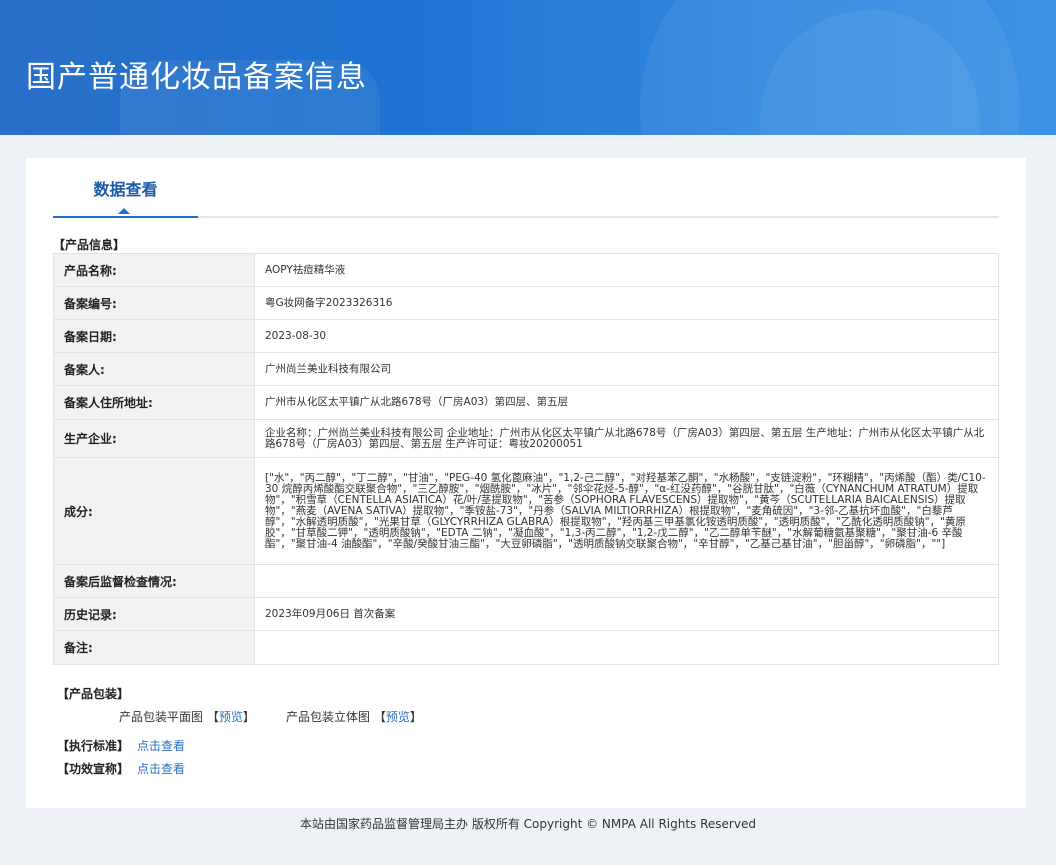 The width and height of the screenshot is (1056, 865). Describe the element at coordinates (89, 245) in the screenshot. I see `product-info-label: 【产品信息】` at that location.